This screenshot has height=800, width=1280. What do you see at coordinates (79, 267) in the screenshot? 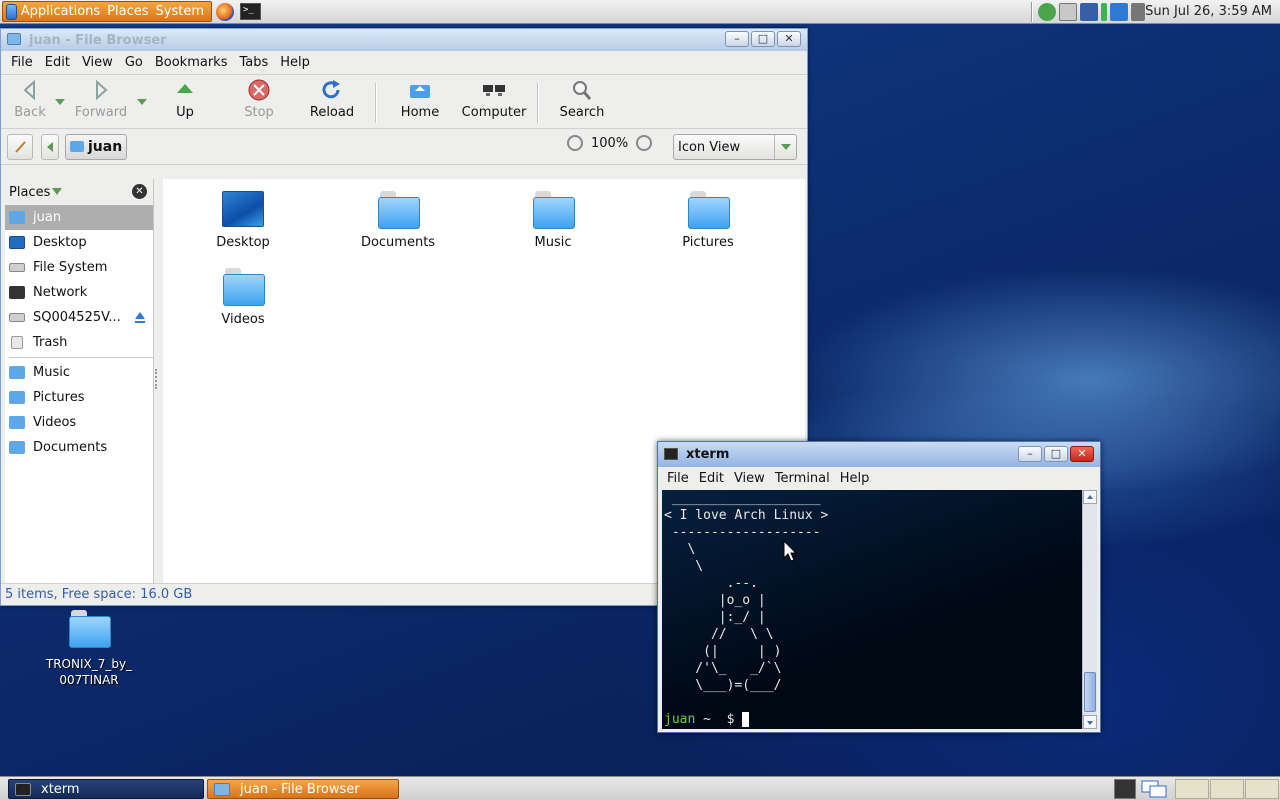
I see `sidebar-item-file-system: File System` at bounding box center [79, 267].